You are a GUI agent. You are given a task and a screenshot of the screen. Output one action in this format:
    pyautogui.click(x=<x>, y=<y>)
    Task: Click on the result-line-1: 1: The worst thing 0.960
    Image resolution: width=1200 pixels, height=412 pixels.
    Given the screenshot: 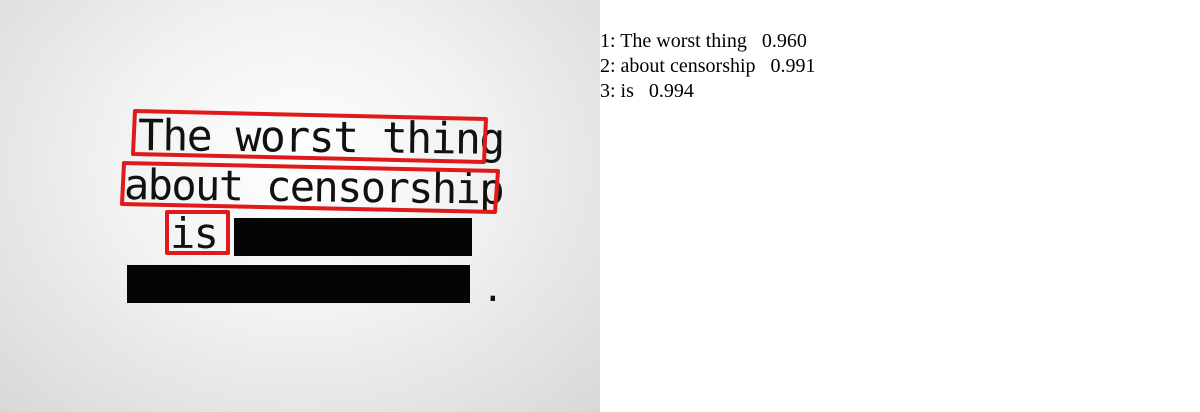 What is the action you would take?
    pyautogui.click(x=703, y=41)
    